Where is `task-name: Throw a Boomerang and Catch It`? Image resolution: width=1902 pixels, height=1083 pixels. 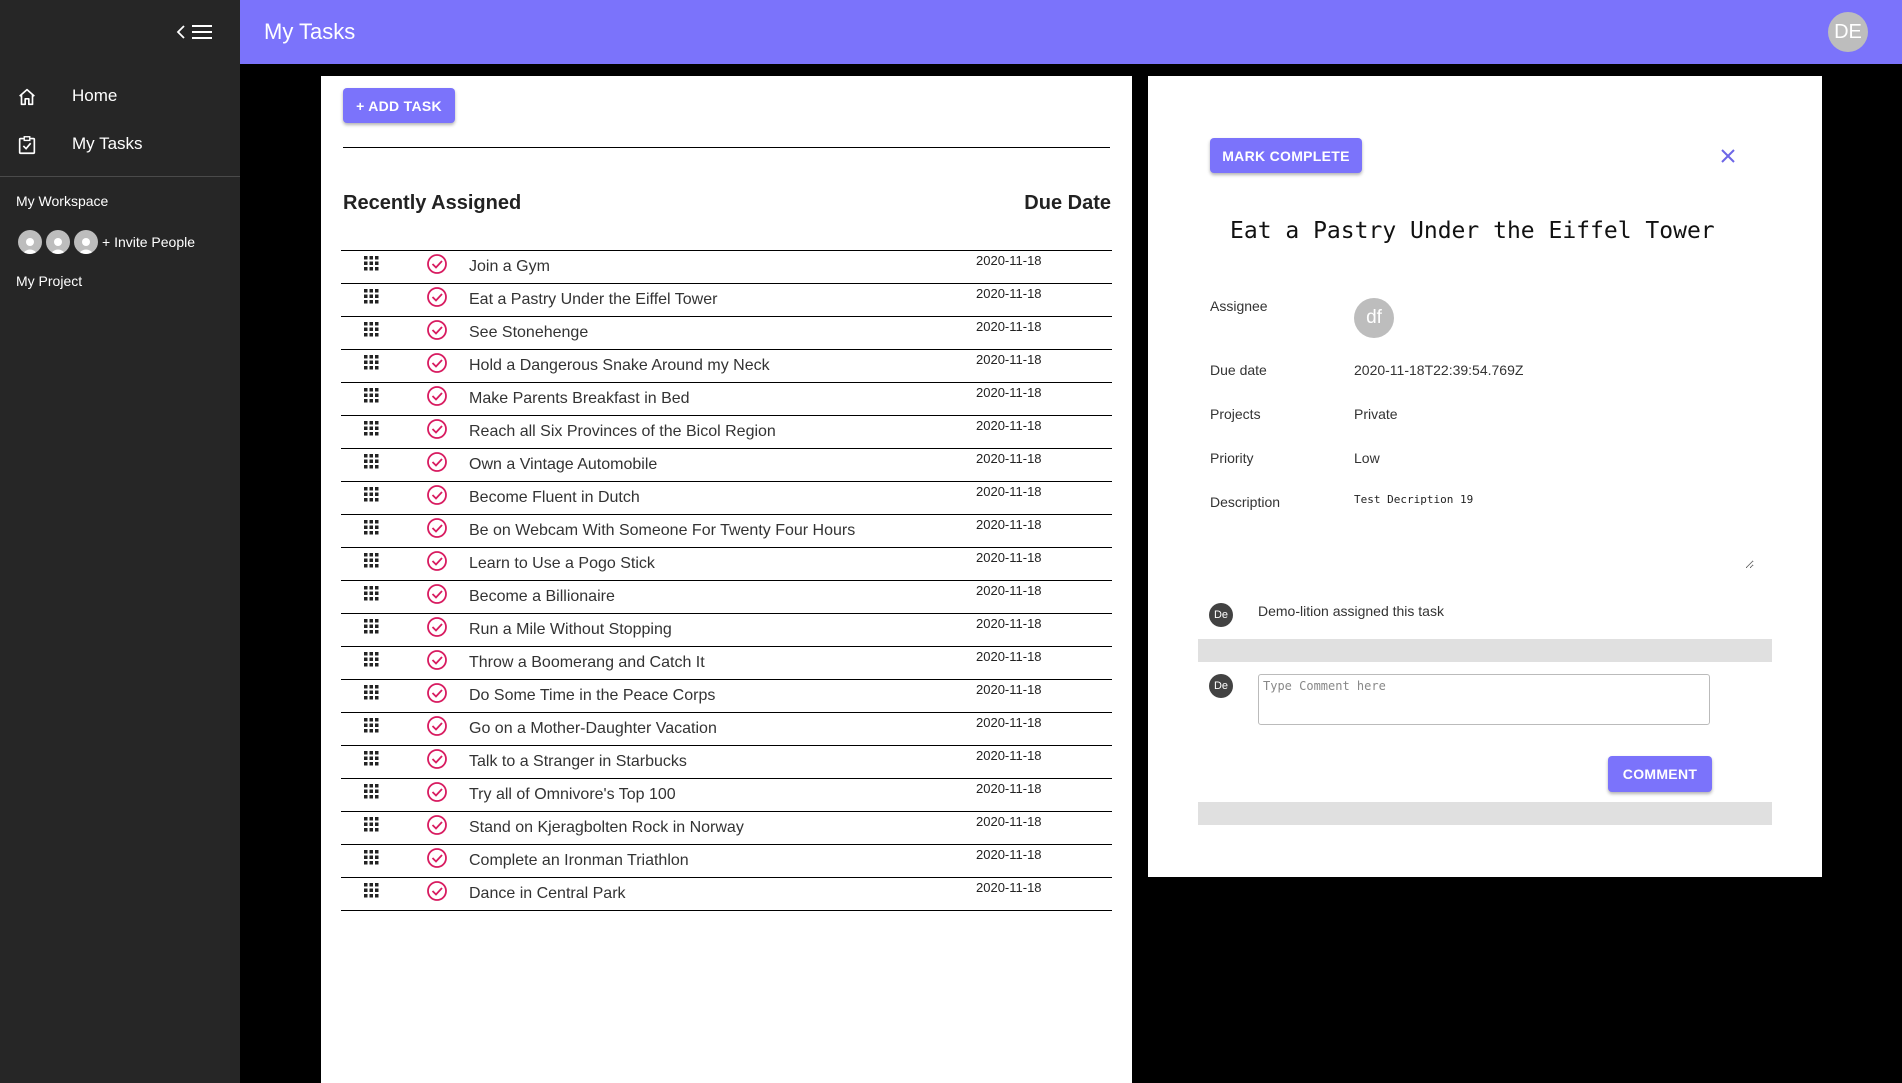
task-name: Throw a Boomerang and Catch It is located at coordinates (587, 663).